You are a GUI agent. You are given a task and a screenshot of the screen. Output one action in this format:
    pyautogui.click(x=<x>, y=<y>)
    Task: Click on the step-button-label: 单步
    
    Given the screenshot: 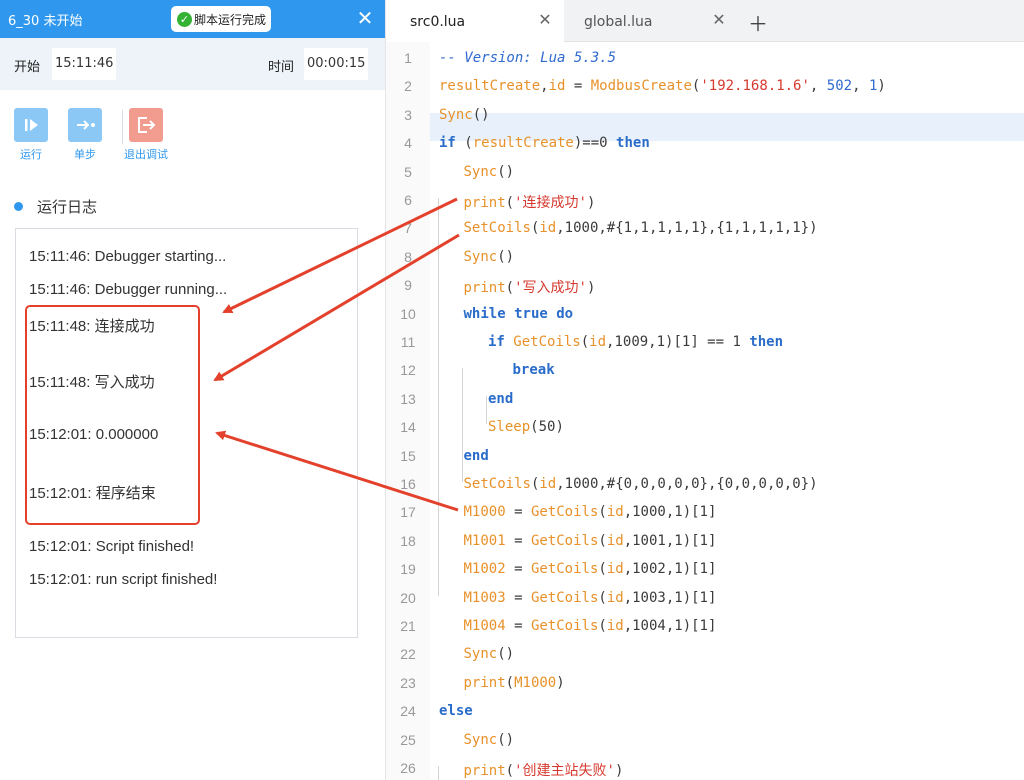 What is the action you would take?
    pyautogui.click(x=85, y=154)
    